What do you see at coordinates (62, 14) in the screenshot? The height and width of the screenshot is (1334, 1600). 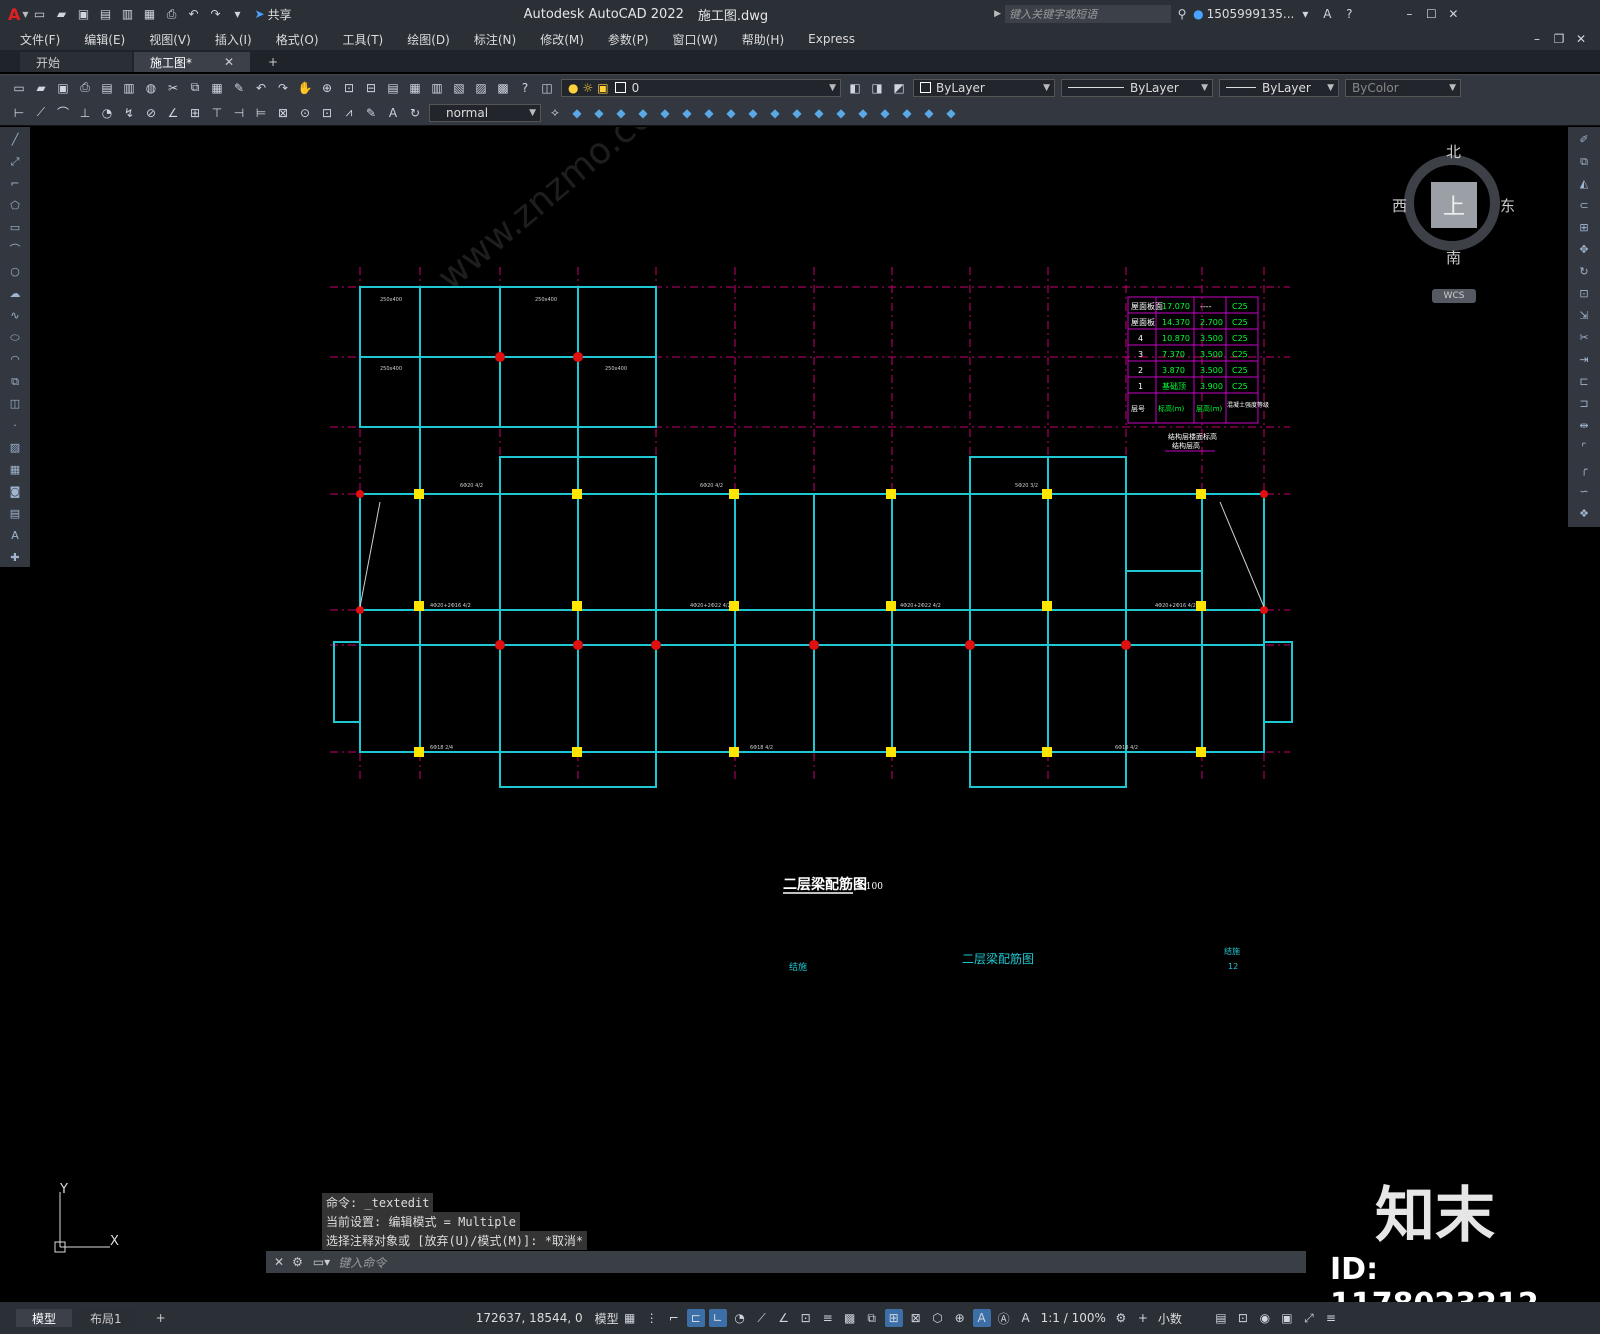 I see `open-file-icon: ▰` at bounding box center [62, 14].